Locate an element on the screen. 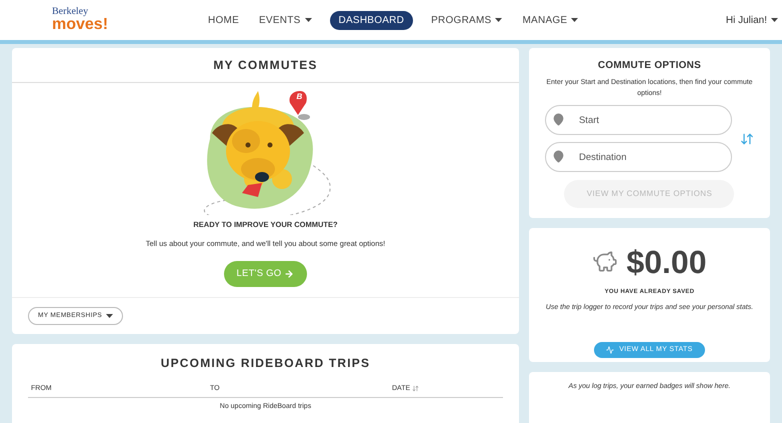 The image size is (782, 423). nav-link: PROGRAMS is located at coordinates (466, 20).